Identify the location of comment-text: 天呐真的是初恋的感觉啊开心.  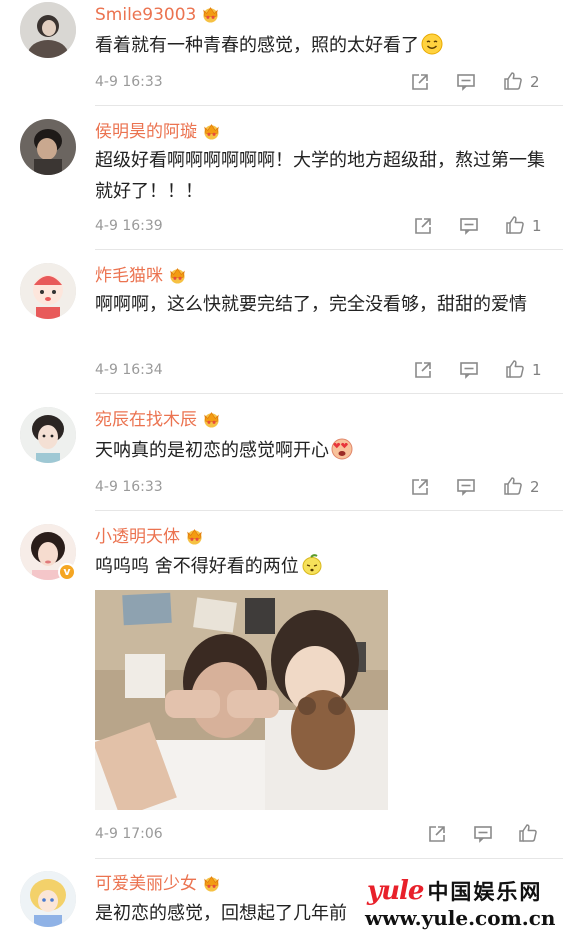
(322, 450).